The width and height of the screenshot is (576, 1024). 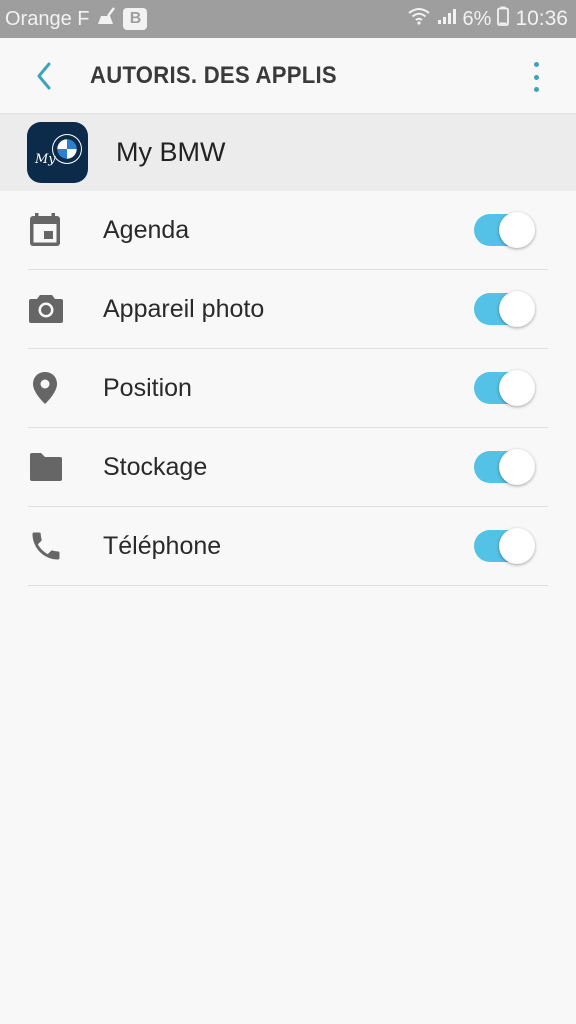 What do you see at coordinates (288, 467) in the screenshot?
I see `permission-item-storage: Stockage` at bounding box center [288, 467].